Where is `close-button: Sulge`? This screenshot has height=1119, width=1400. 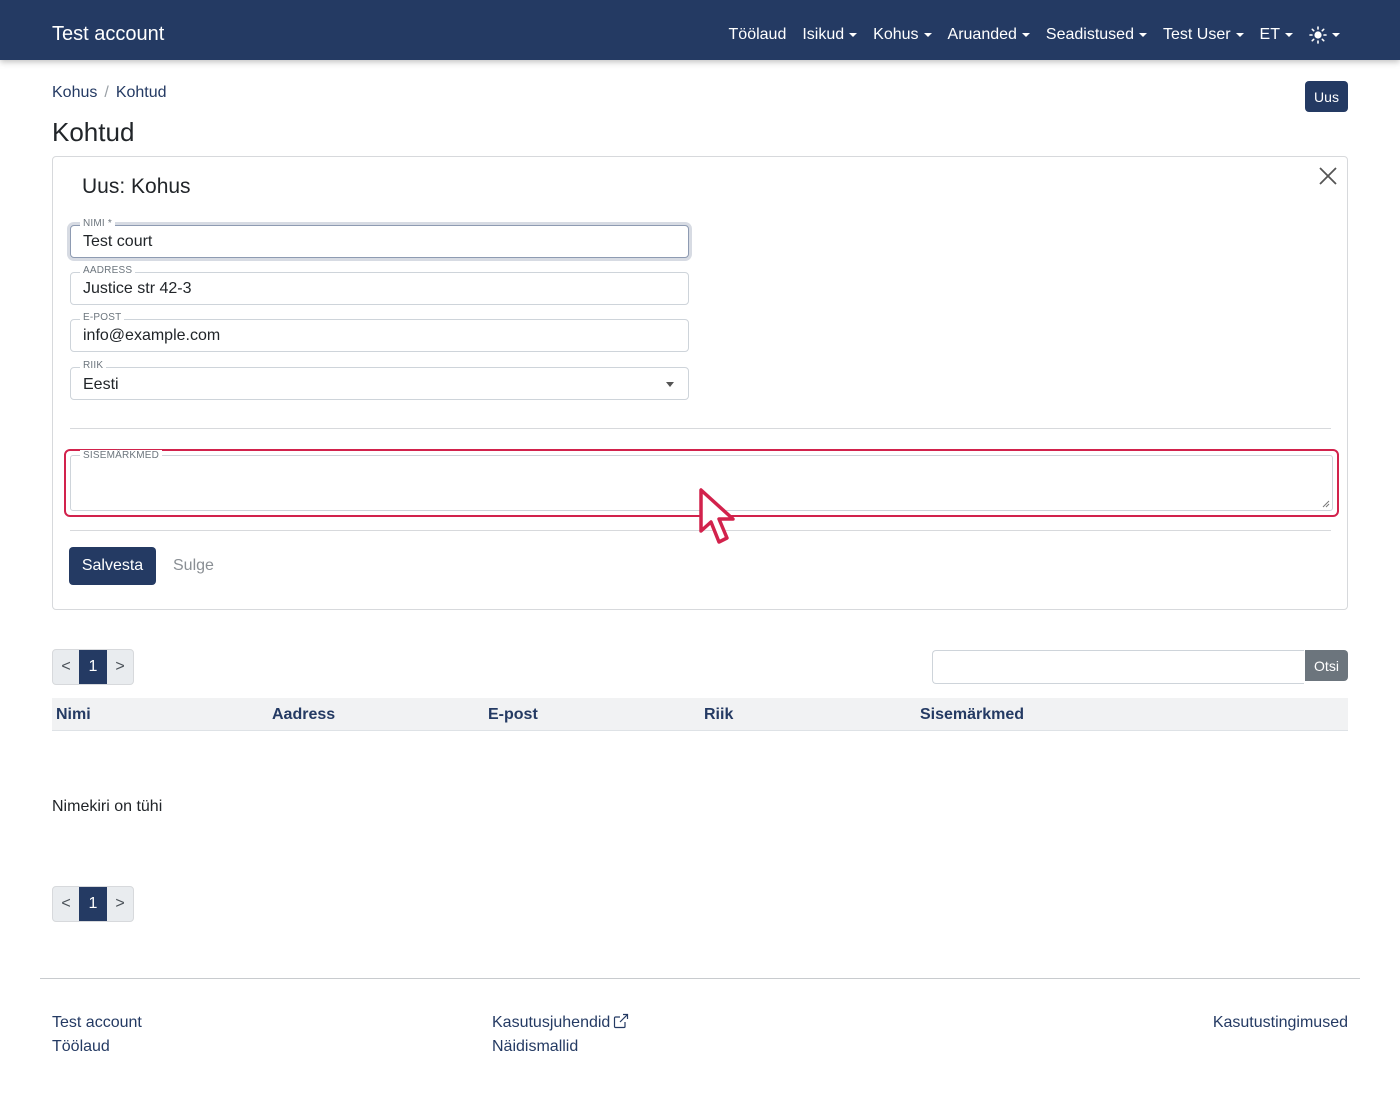 close-button: Sulge is located at coordinates (193, 566).